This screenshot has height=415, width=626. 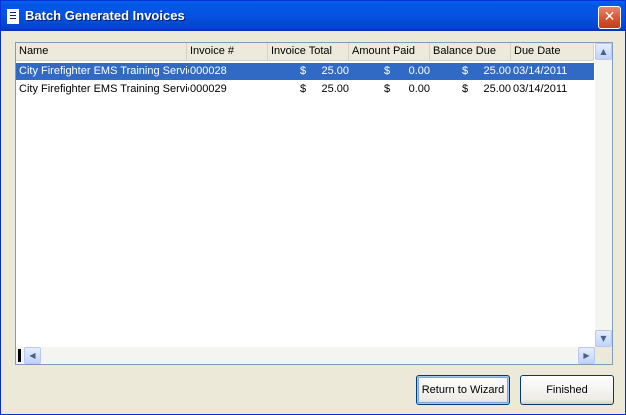 I want to click on column-header-name: Name, so click(x=101, y=51).